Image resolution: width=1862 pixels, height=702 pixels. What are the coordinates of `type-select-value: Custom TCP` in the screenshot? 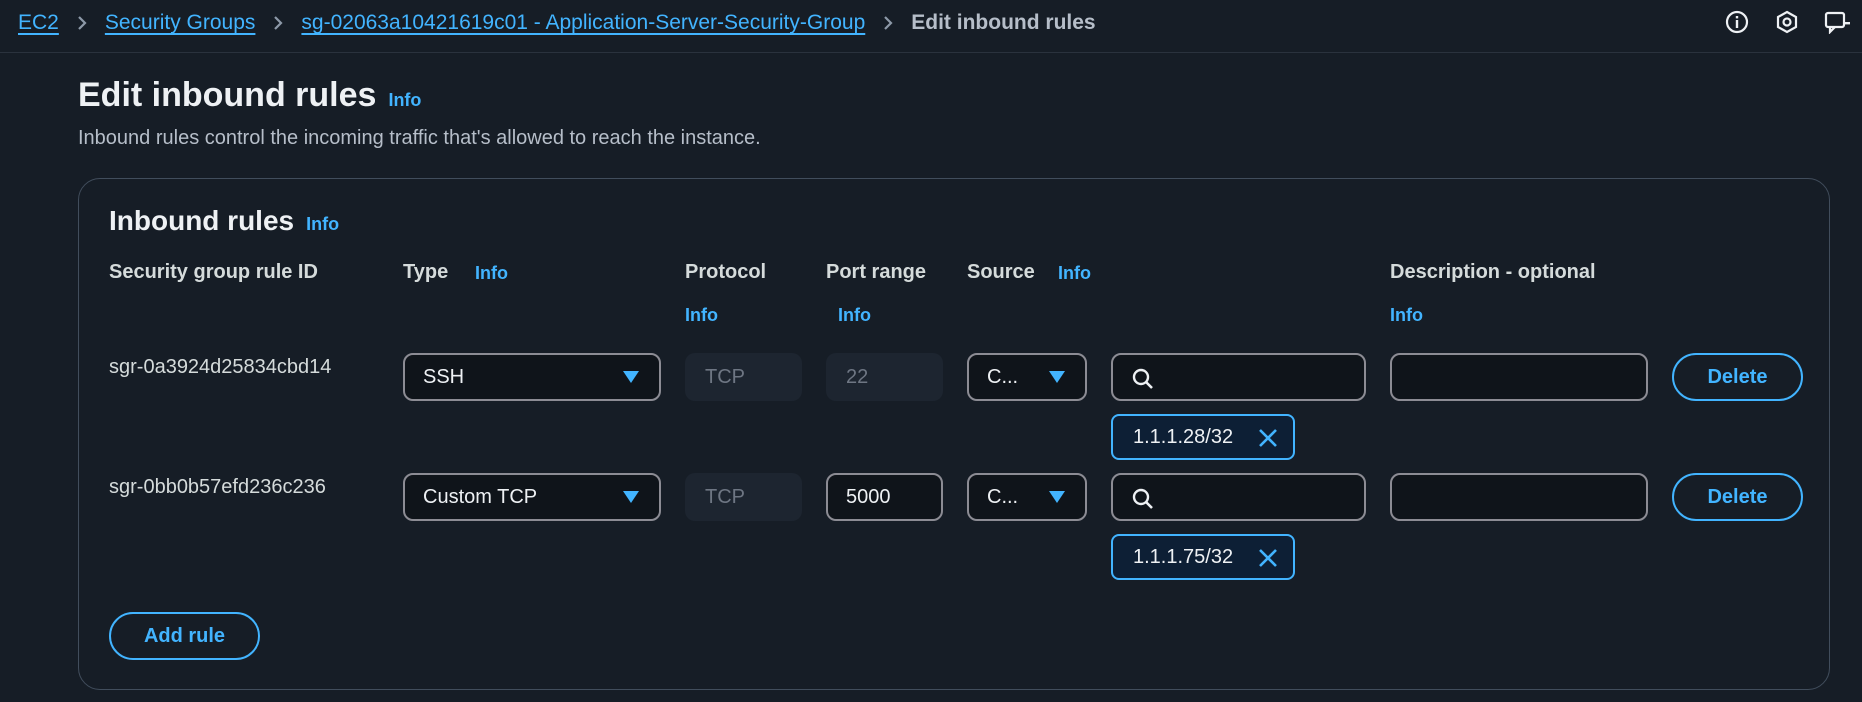 It's located at (480, 496).